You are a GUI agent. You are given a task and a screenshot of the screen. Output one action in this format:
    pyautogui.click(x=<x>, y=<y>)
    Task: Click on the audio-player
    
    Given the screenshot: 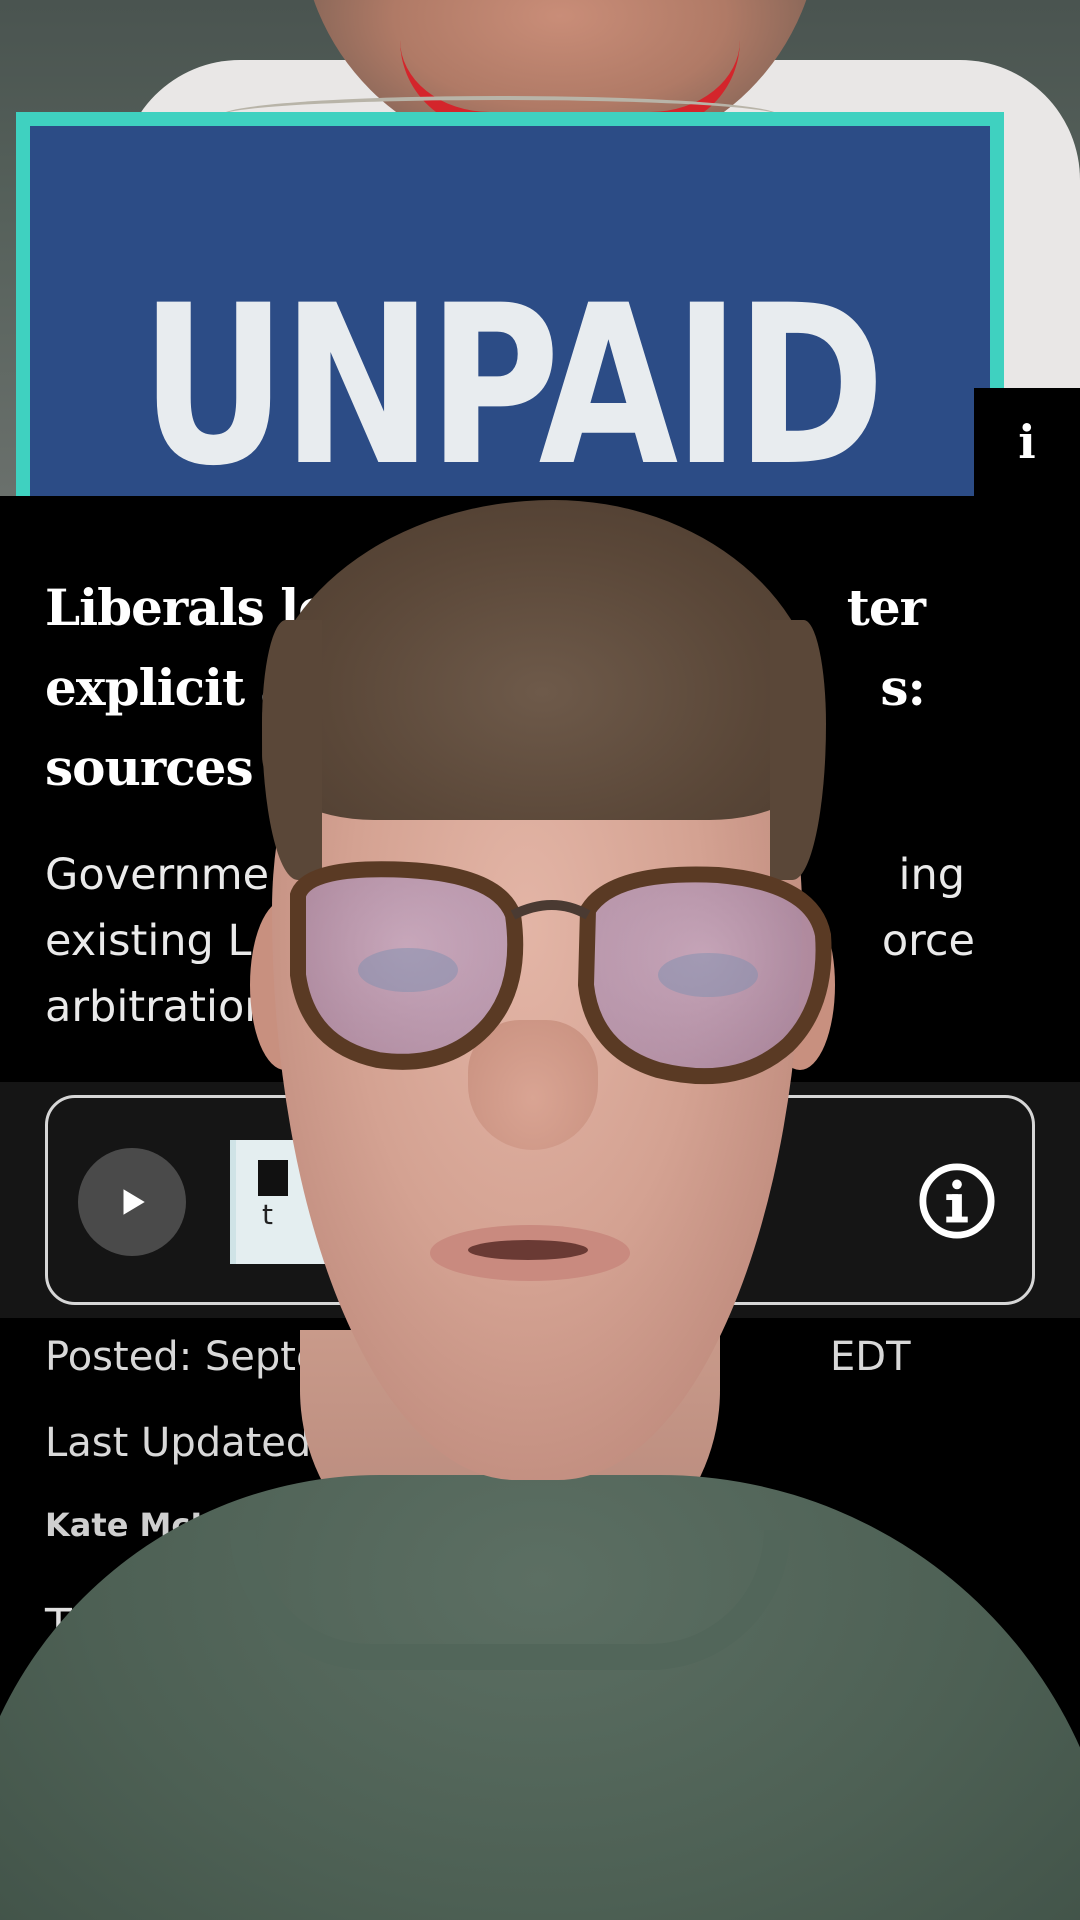 What is the action you would take?
    pyautogui.click(x=540, y=1200)
    